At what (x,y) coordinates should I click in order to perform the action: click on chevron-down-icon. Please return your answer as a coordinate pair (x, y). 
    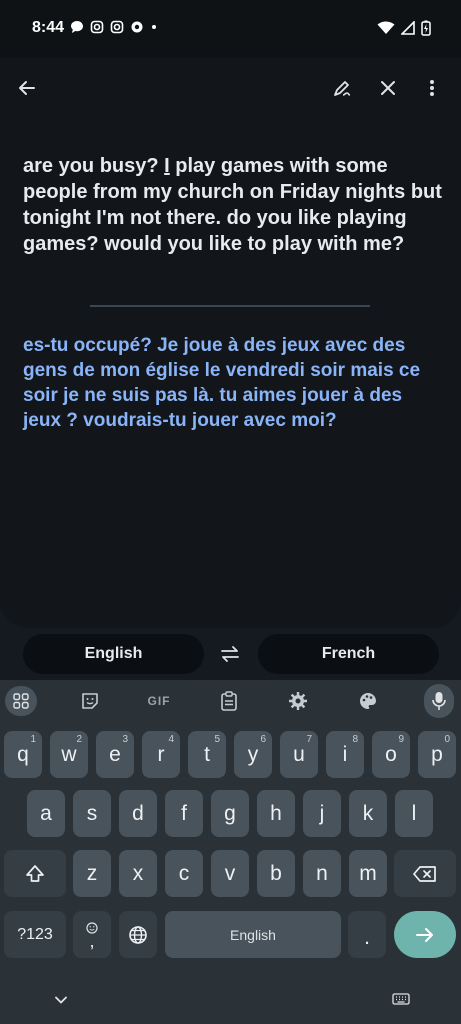
    Looking at the image, I should click on (61, 1000).